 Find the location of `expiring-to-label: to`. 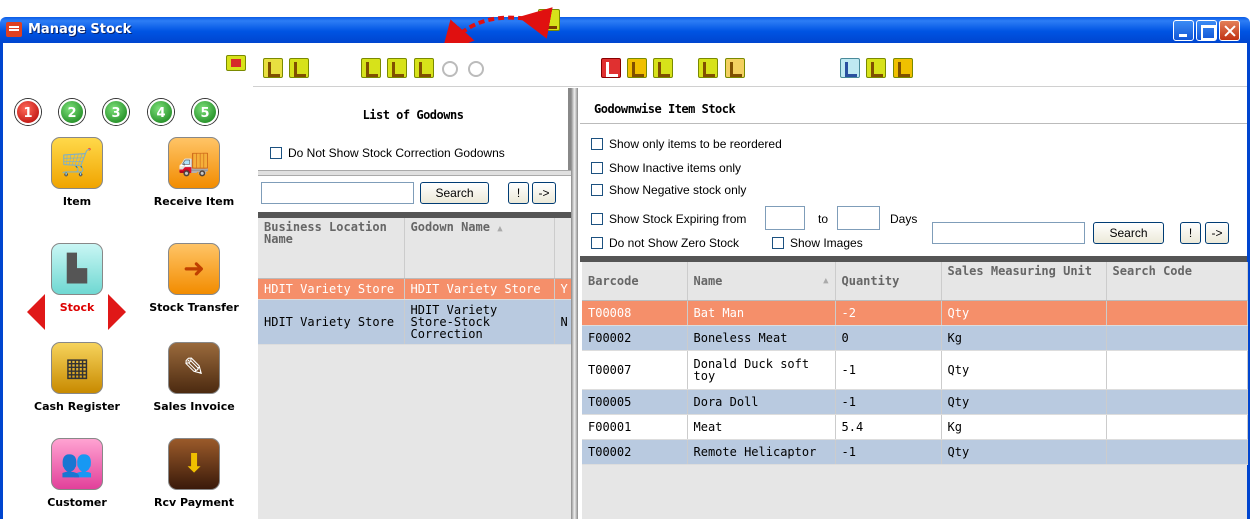

expiring-to-label: to is located at coordinates (823, 219).